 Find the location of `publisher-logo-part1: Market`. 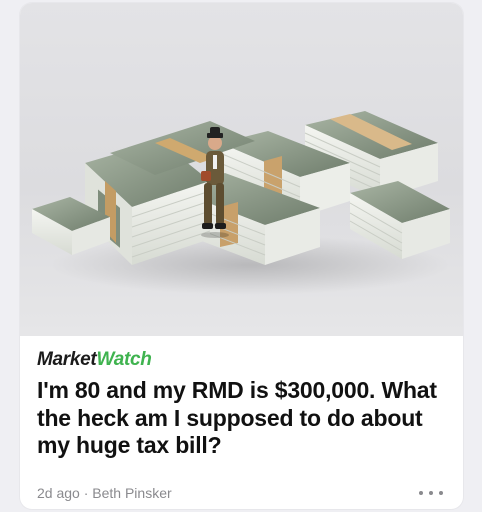

publisher-logo-part1: Market is located at coordinates (67, 359).